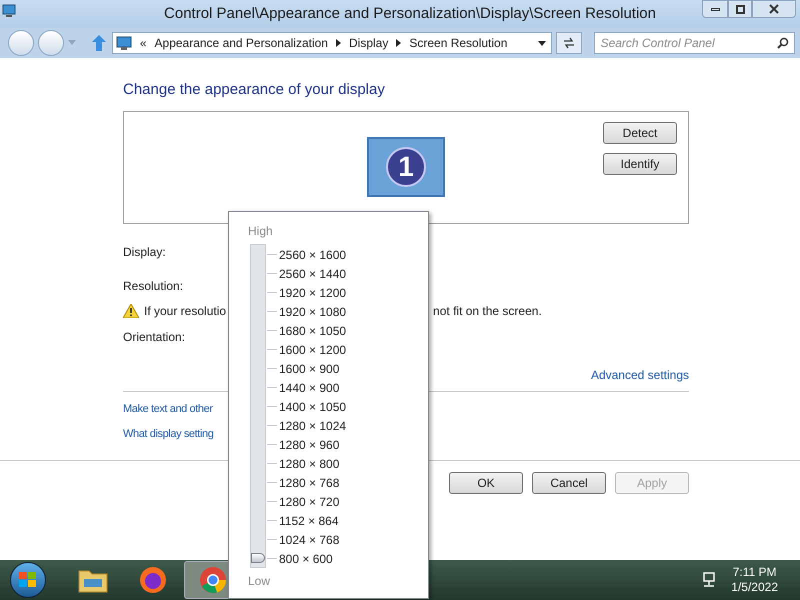 This screenshot has width=800, height=600. Describe the element at coordinates (409, 14) in the screenshot. I see `window-title: Control Panel\Appearance and Personalization\Display\Screen Resolution` at that location.